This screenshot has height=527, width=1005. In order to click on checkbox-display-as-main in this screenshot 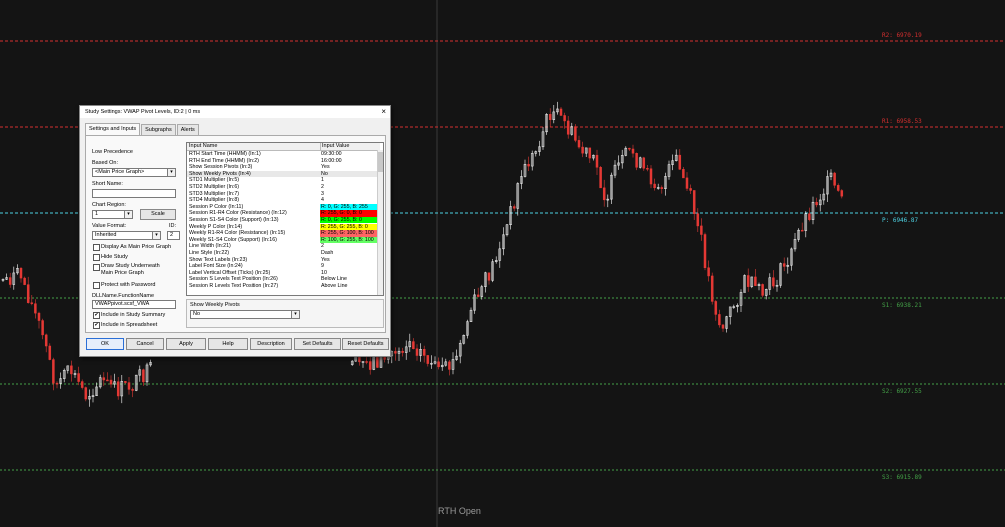, I will do `click(96, 247)`.